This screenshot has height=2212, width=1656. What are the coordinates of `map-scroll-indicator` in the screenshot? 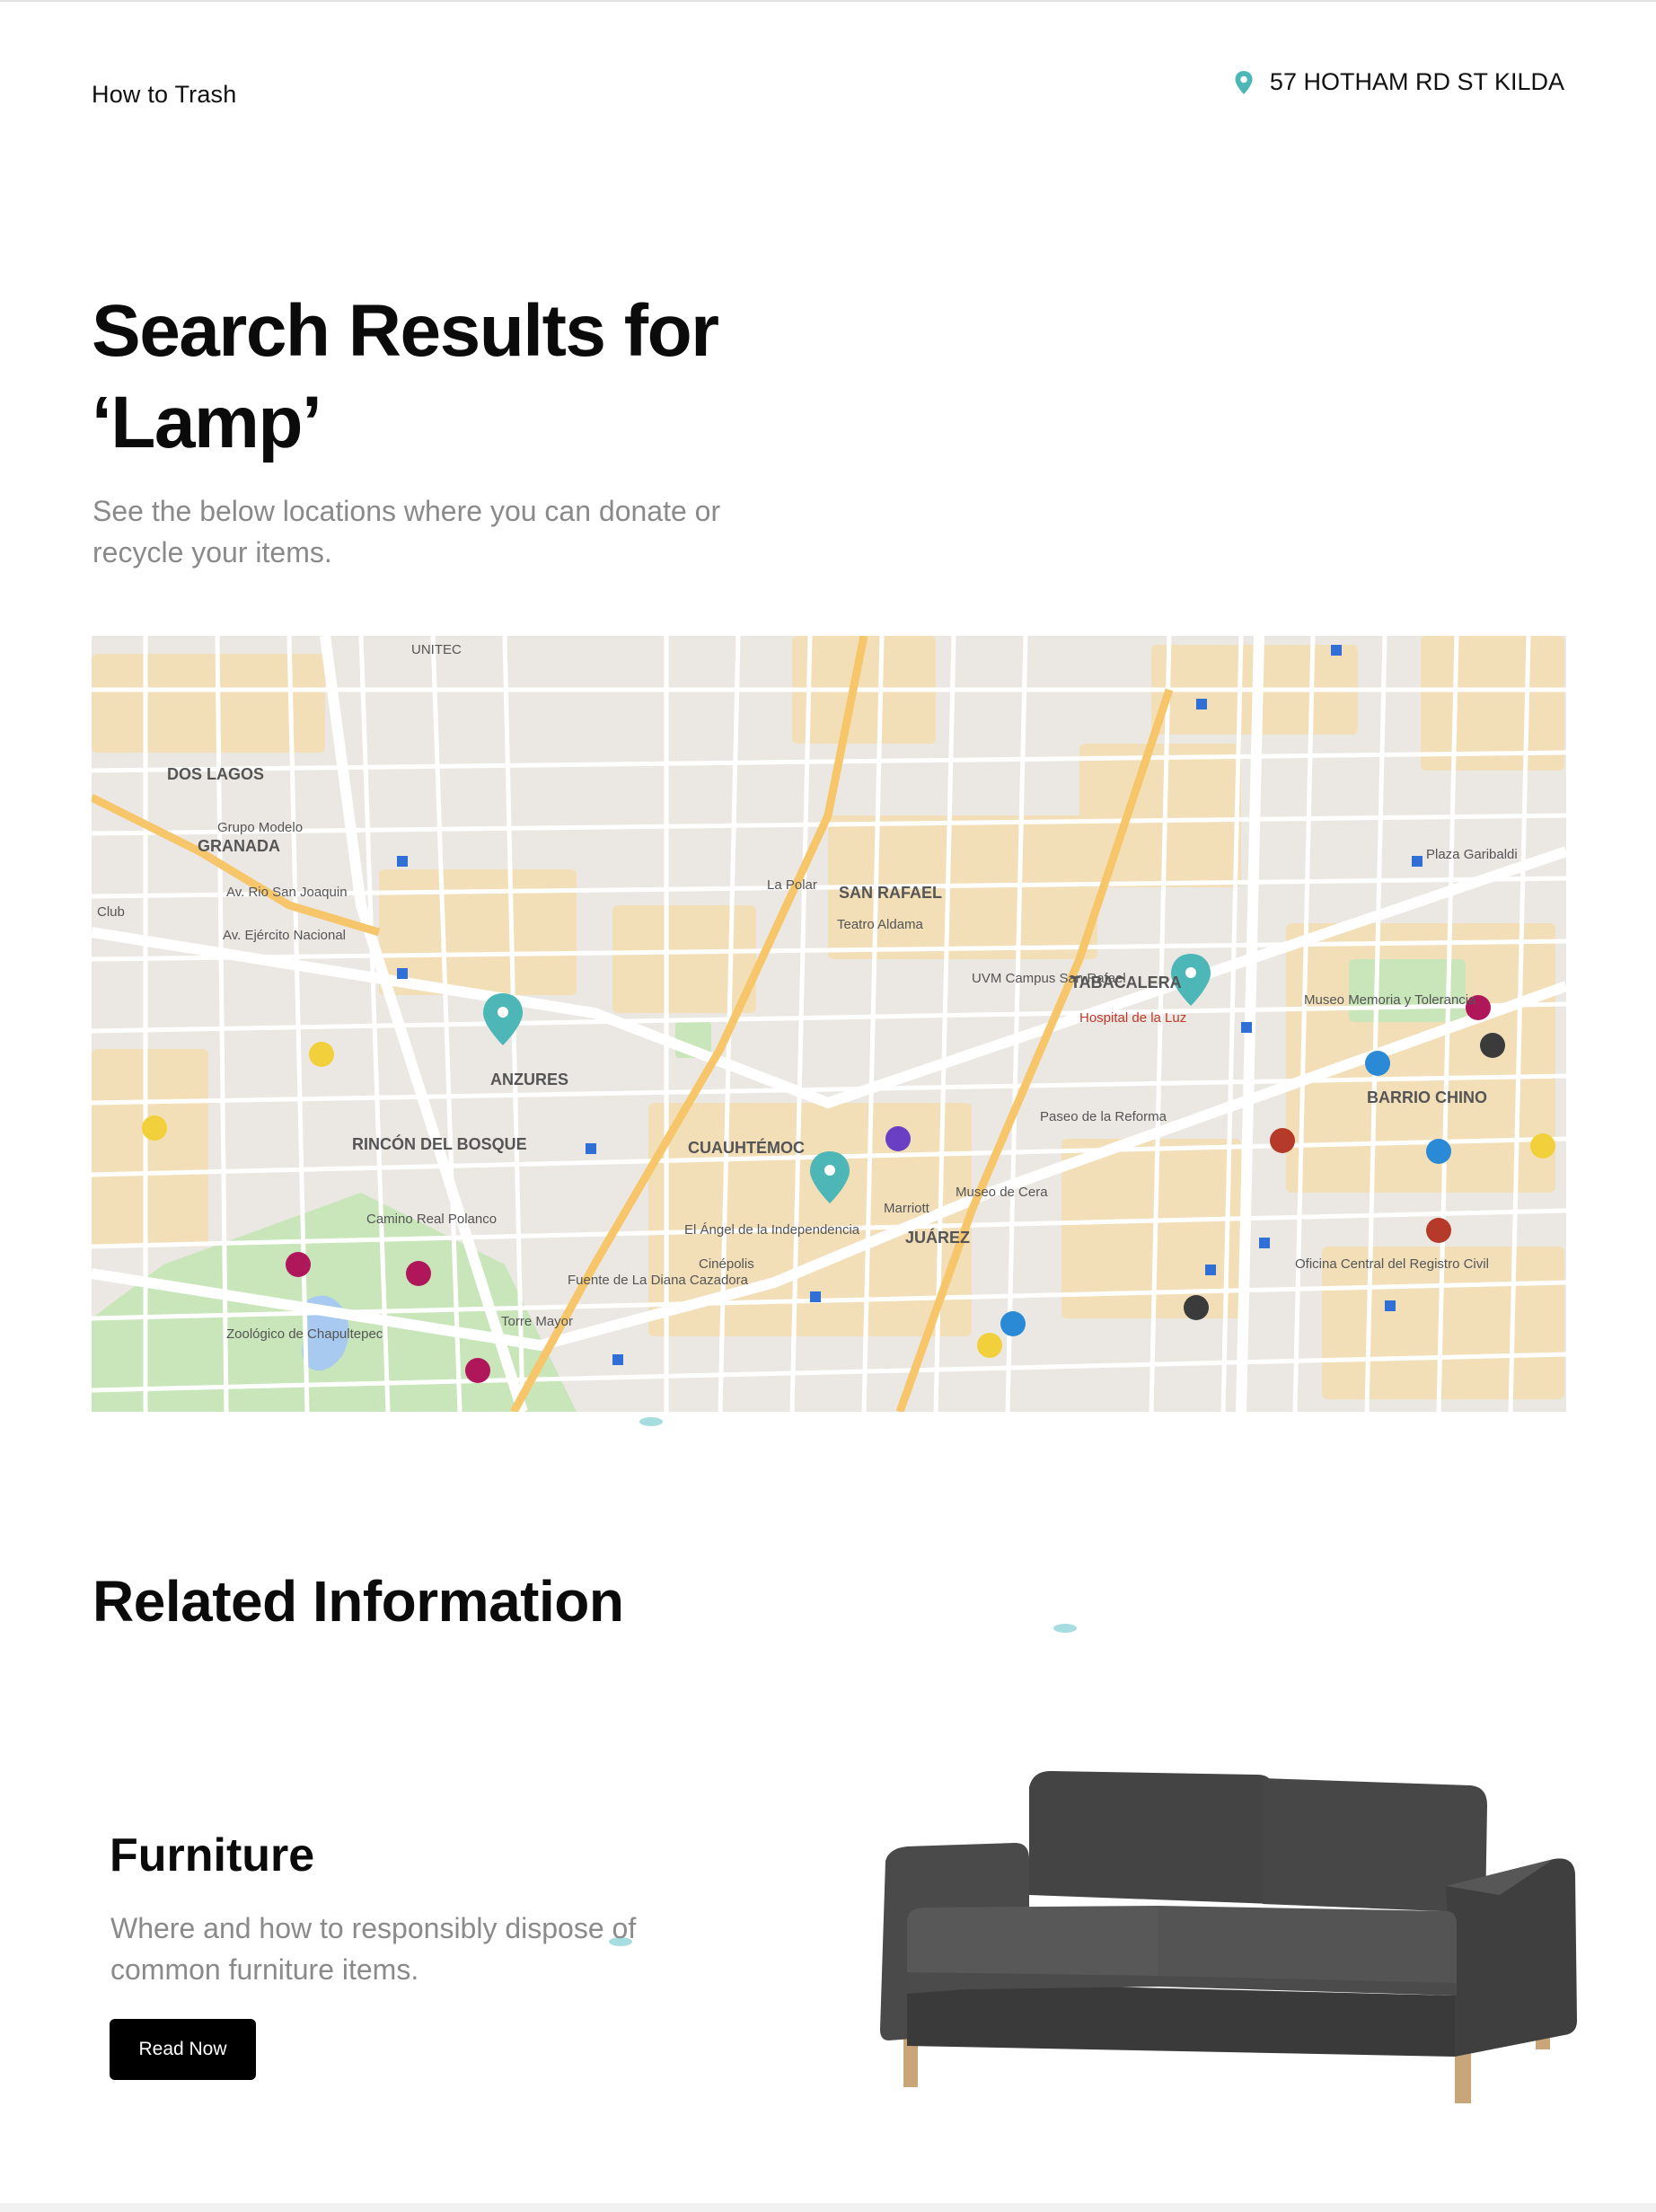 It's located at (651, 1421).